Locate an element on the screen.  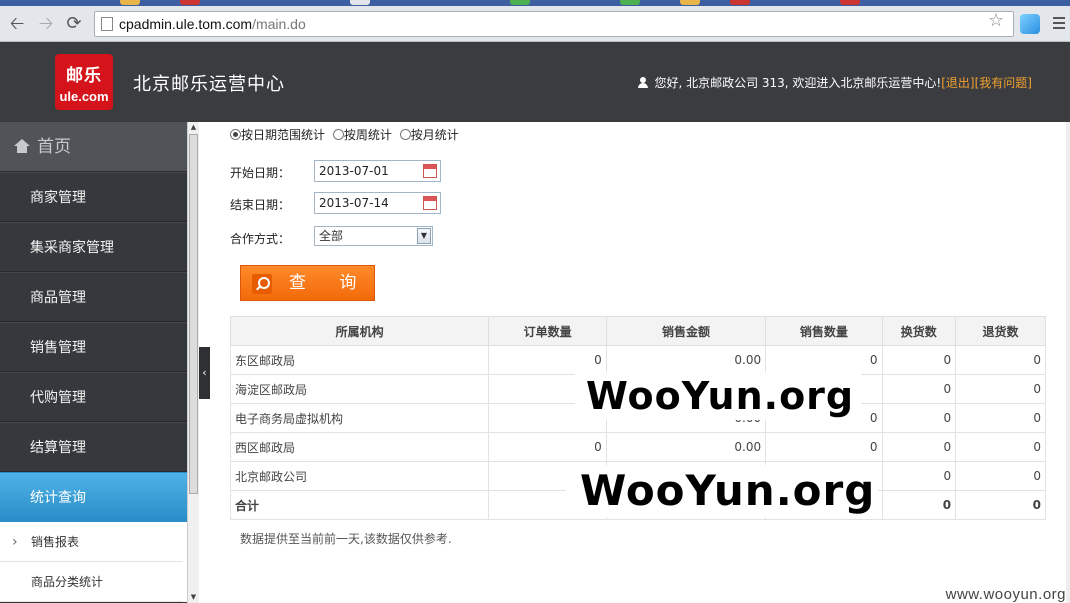
sidebar-item-statistics: 统计查询 is located at coordinates (93, 497).